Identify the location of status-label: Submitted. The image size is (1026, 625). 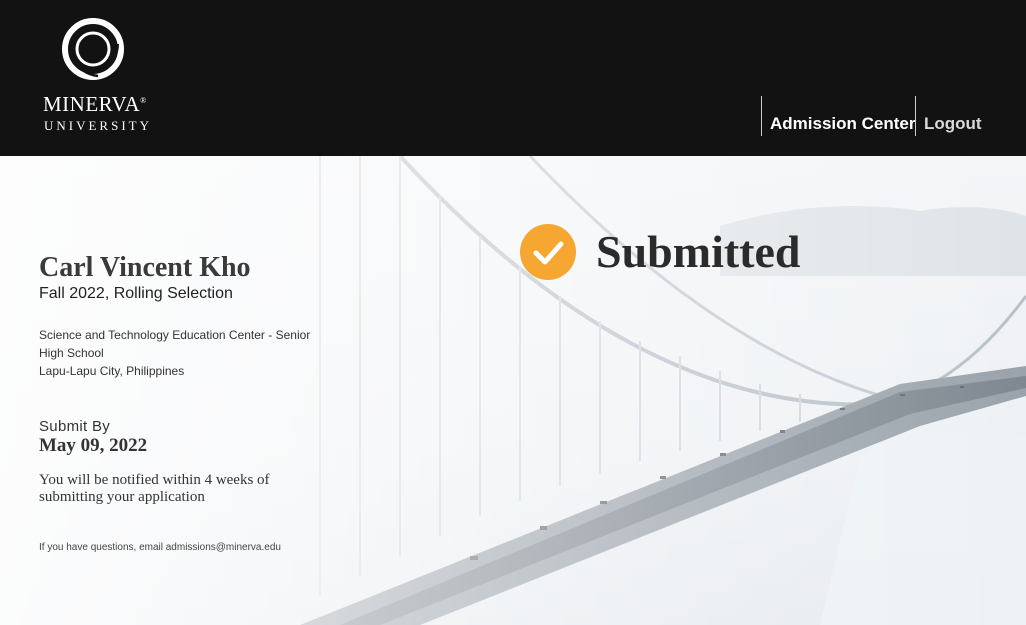
(698, 251).